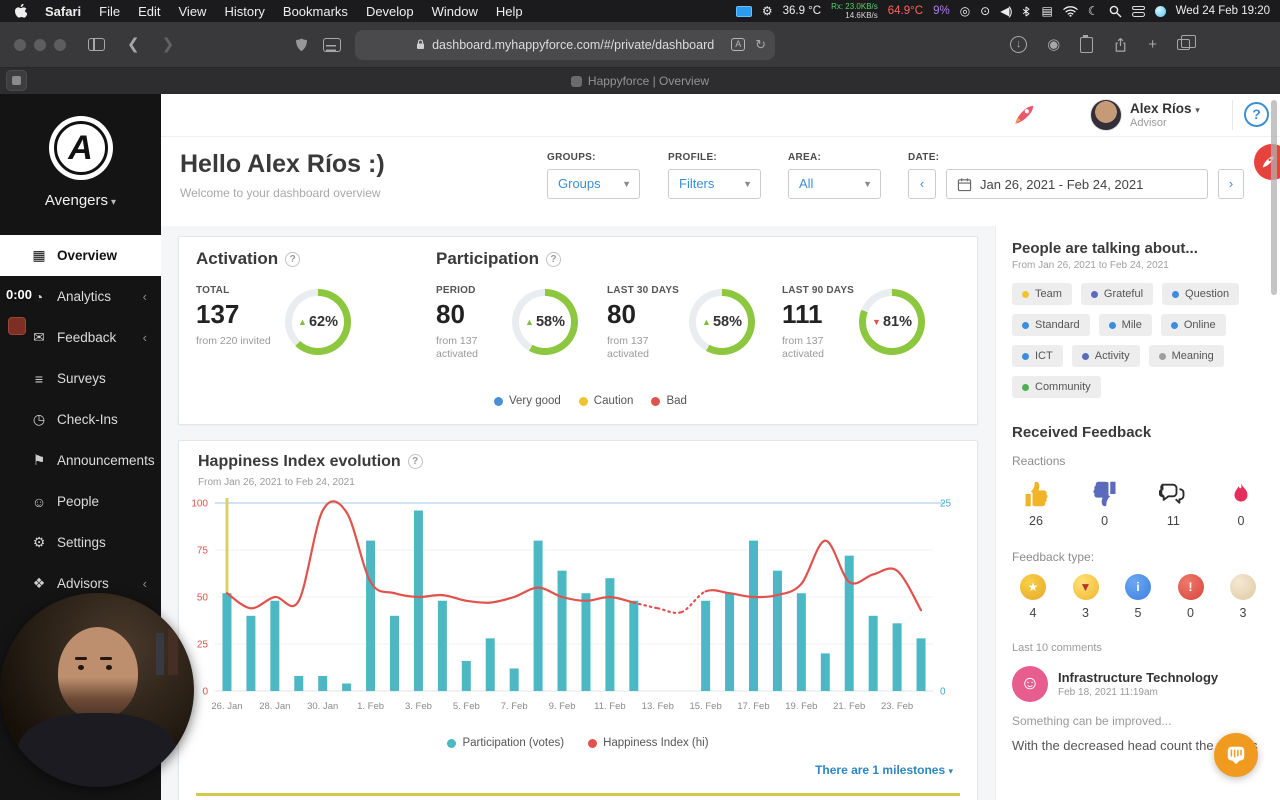  Describe the element at coordinates (80, 542) in the screenshot. I see `sidebar-item-settings: ⚙ Settings` at that location.